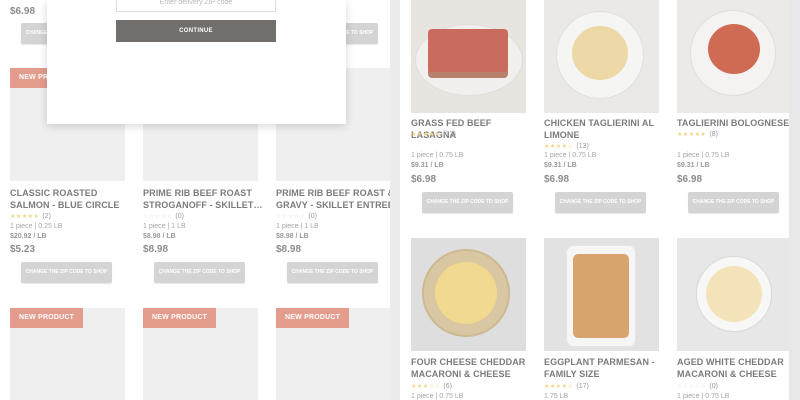 Image resolution: width=800 pixels, height=400 pixels. What do you see at coordinates (447, 386) in the screenshot?
I see `rating-count: (6)` at bounding box center [447, 386].